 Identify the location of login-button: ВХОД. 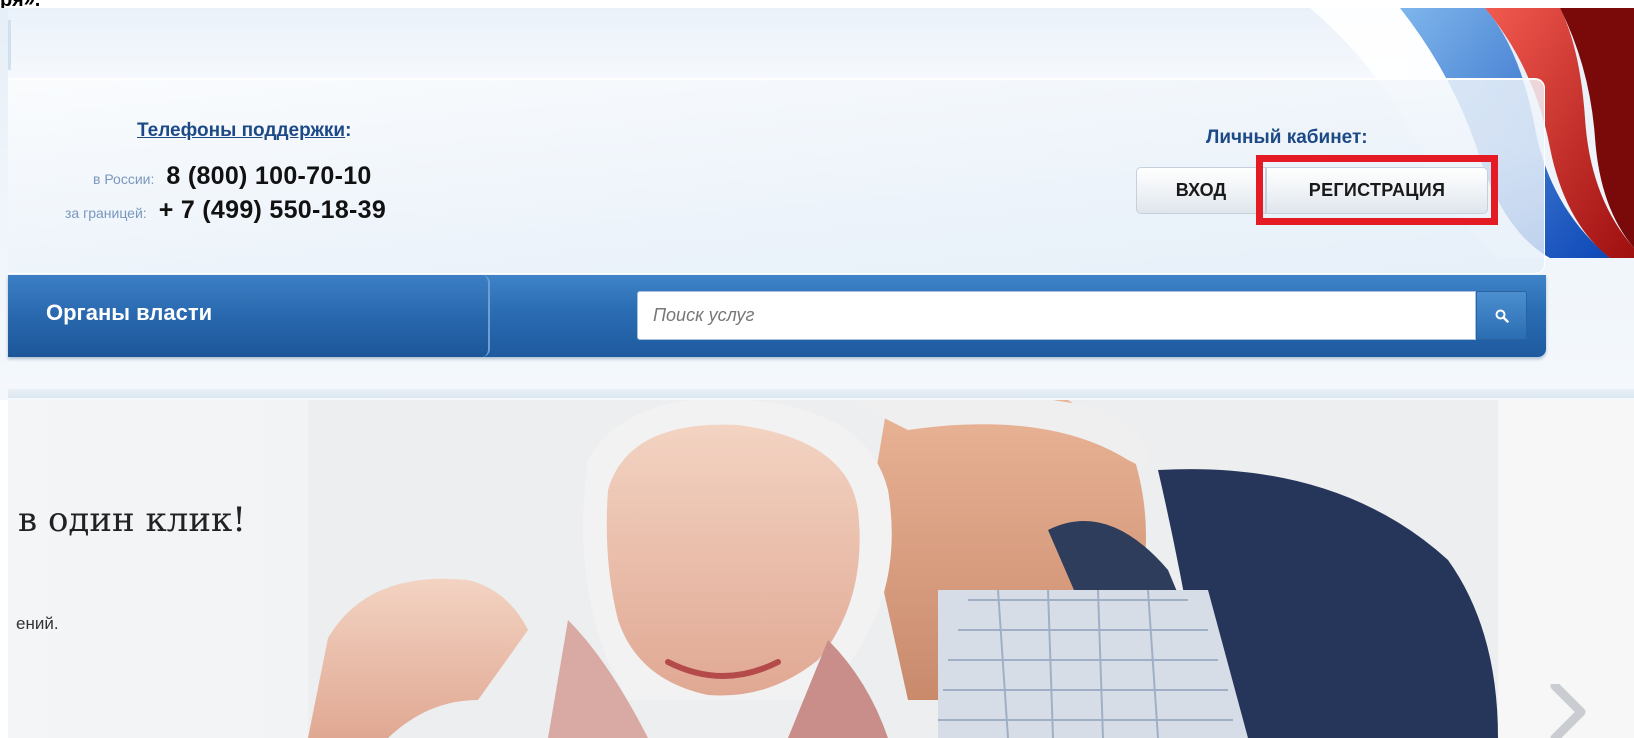
(1201, 190).